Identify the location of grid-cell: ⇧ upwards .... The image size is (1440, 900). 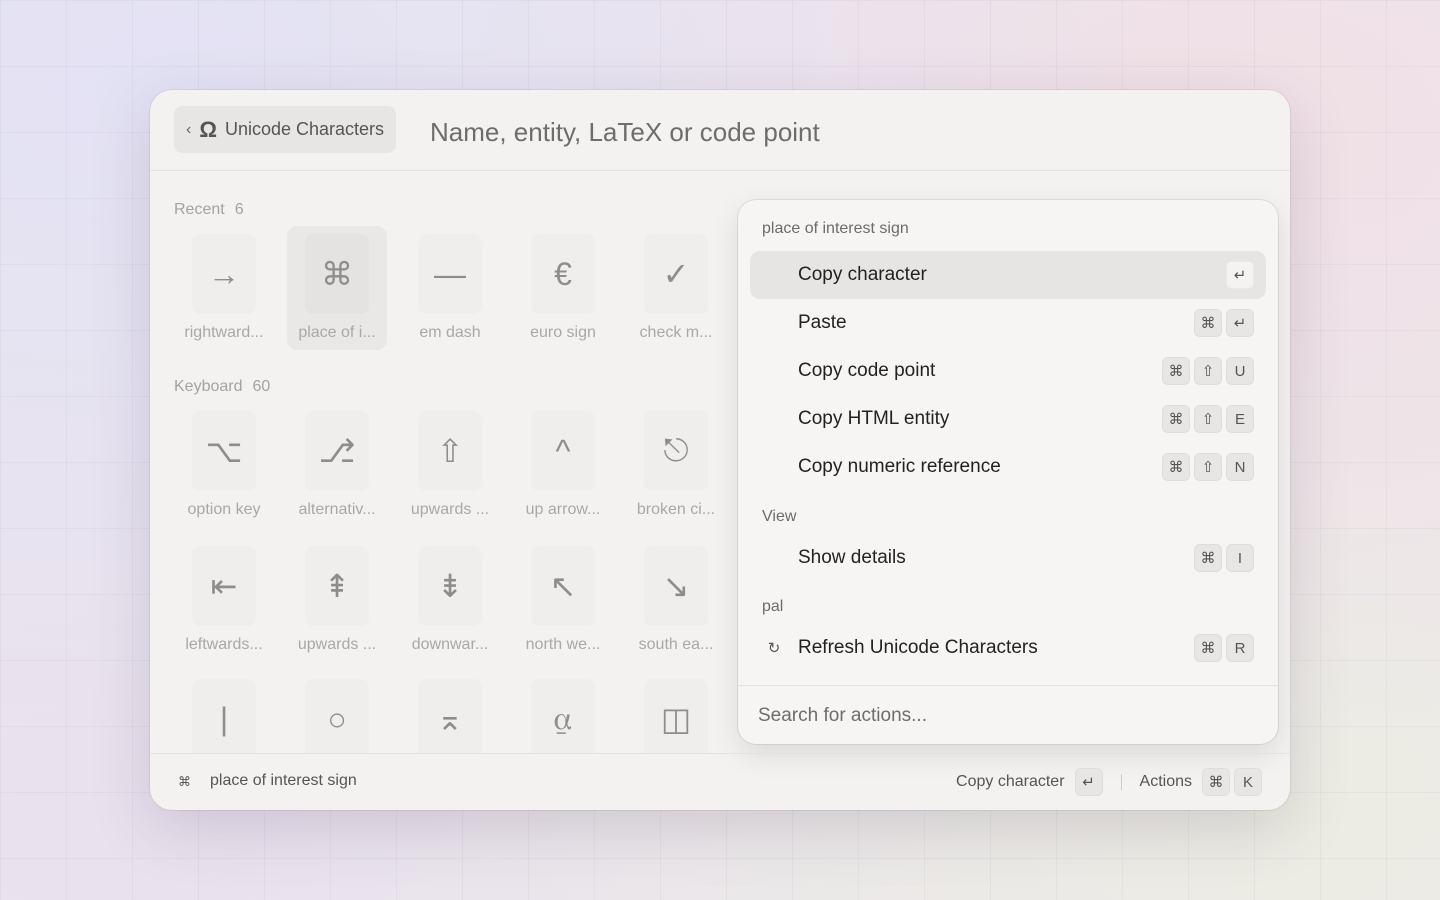
(450, 465).